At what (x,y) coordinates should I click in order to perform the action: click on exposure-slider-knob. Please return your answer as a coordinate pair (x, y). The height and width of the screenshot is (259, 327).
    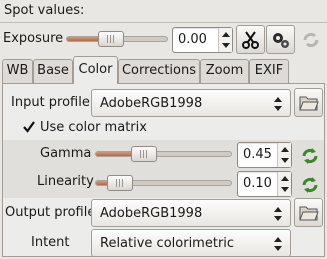
    Looking at the image, I should click on (111, 39).